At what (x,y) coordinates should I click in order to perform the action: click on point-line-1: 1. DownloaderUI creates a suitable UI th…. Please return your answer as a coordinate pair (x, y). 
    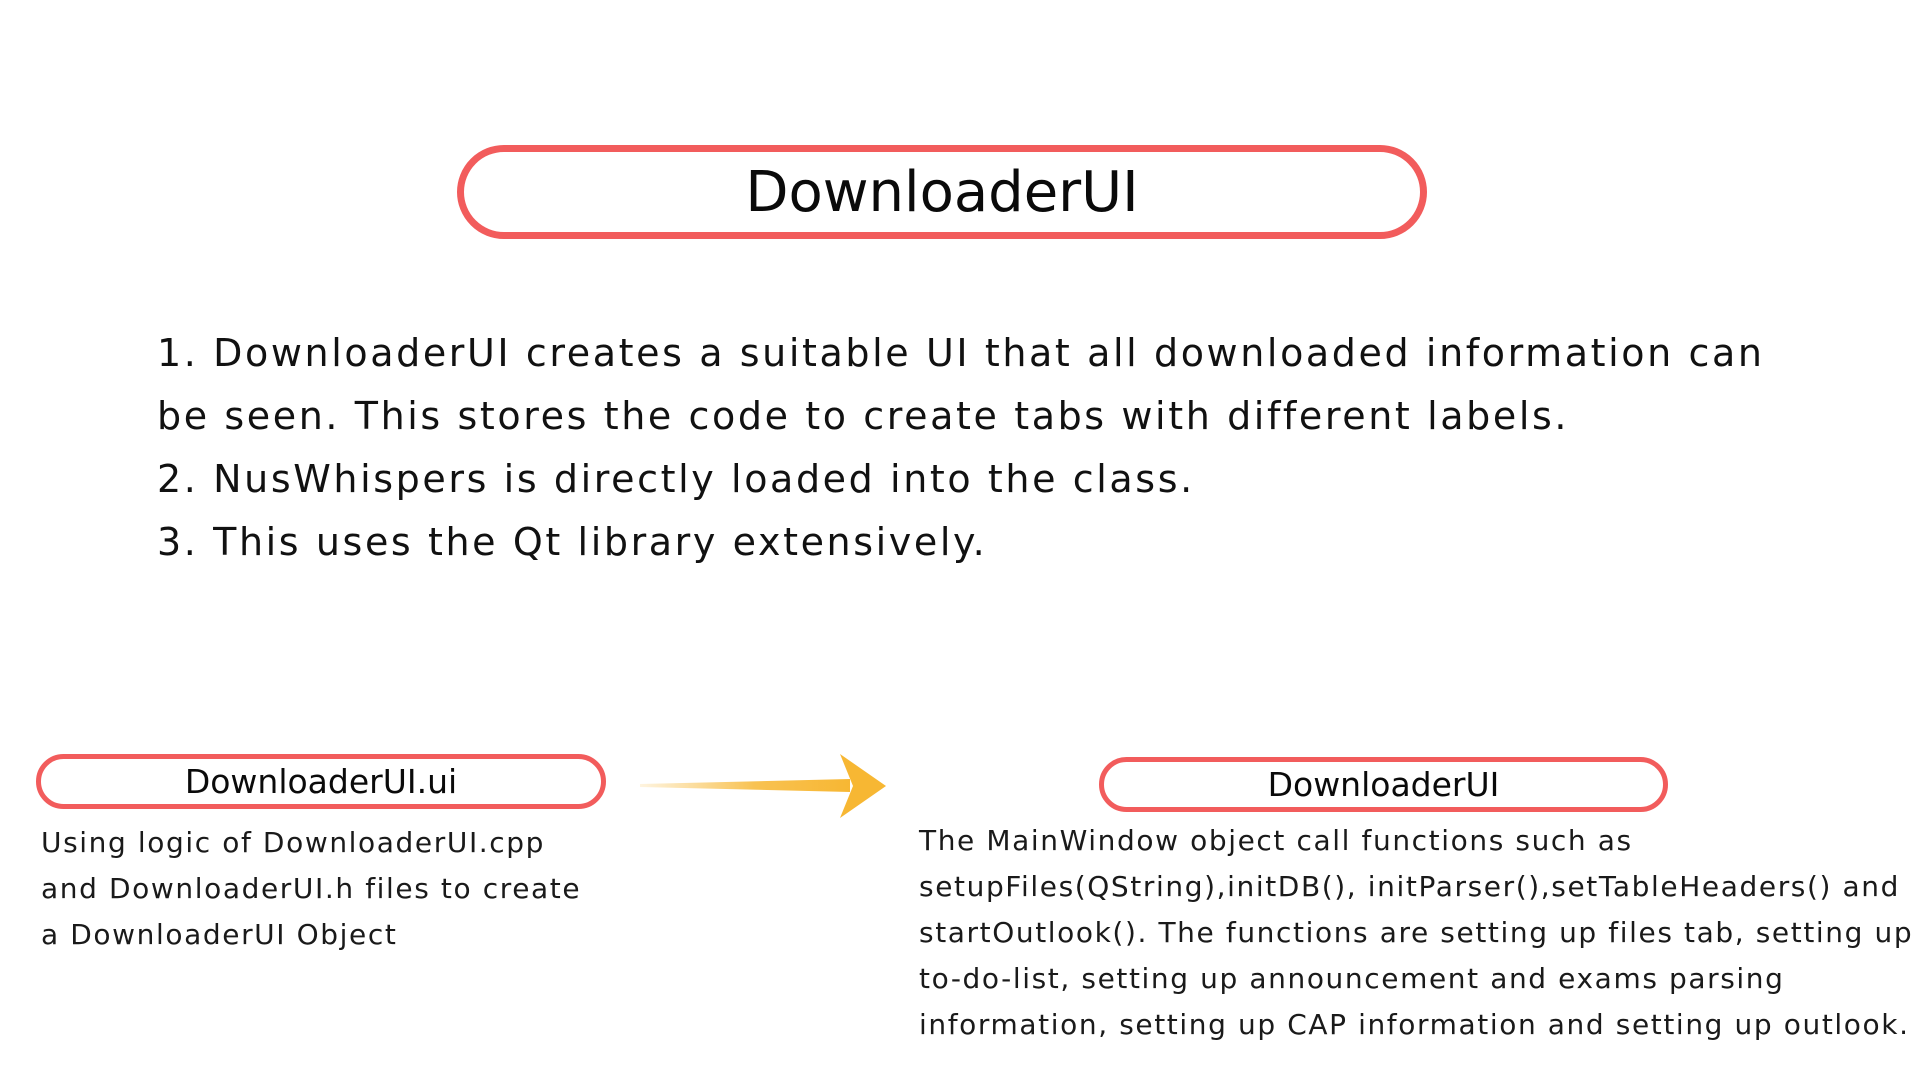
    Looking at the image, I should click on (961, 353).